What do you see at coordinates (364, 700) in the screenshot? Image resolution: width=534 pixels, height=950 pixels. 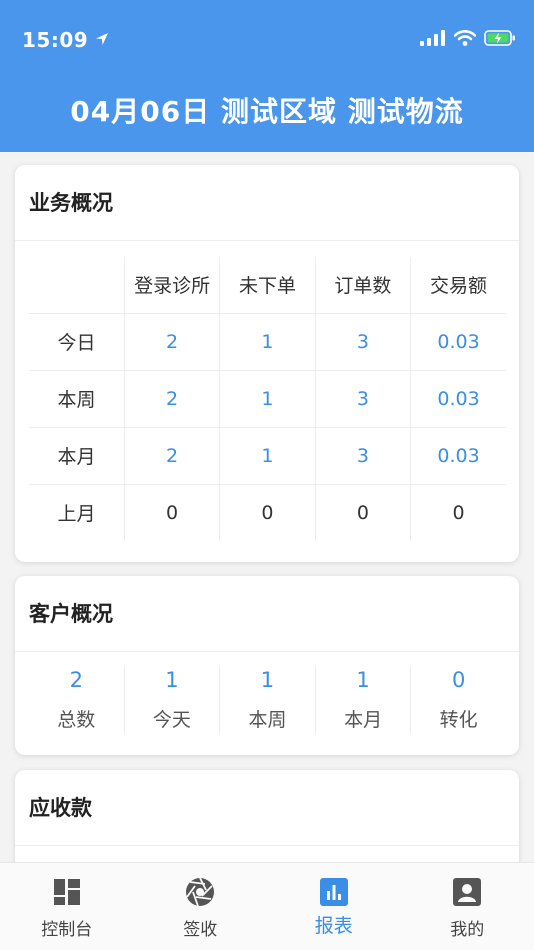 I see `customer-stat-month: 1 本月` at bounding box center [364, 700].